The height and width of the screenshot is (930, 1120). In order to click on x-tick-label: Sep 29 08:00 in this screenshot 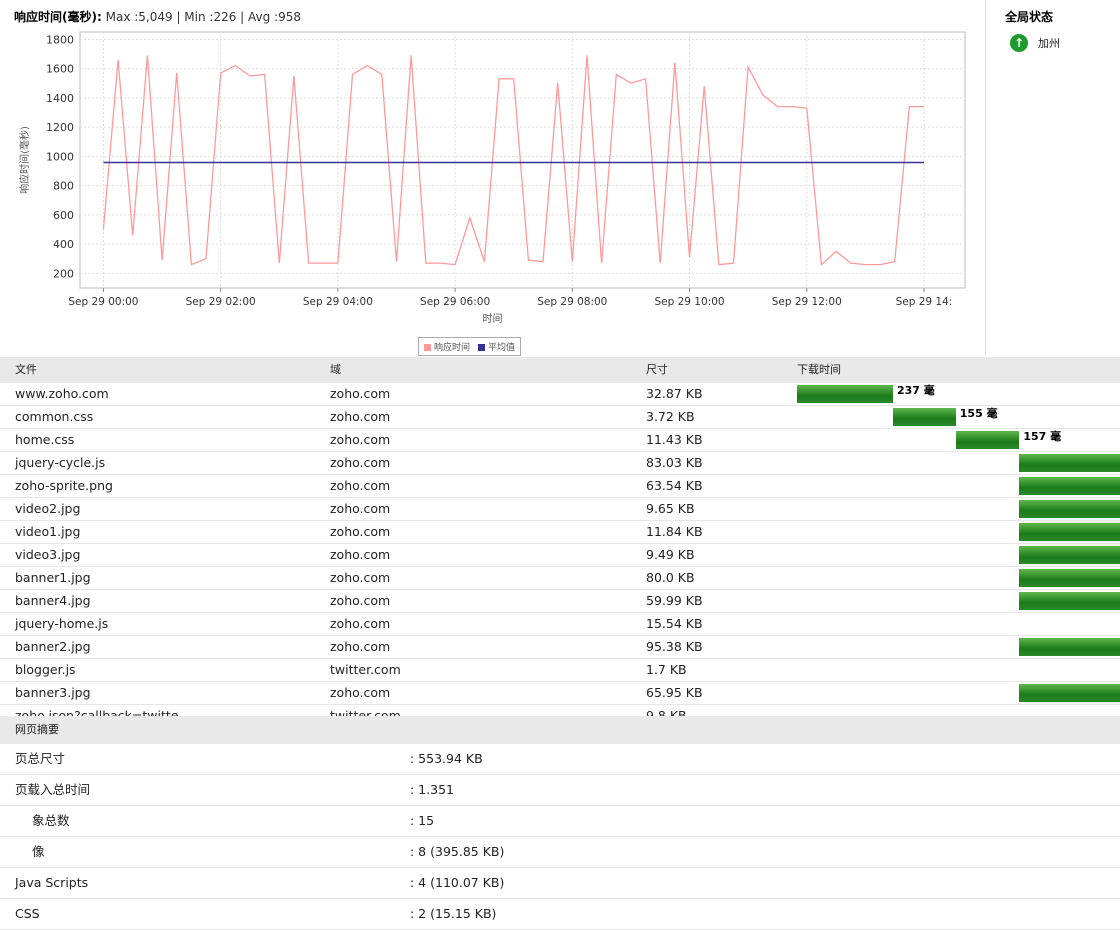, I will do `click(572, 302)`.